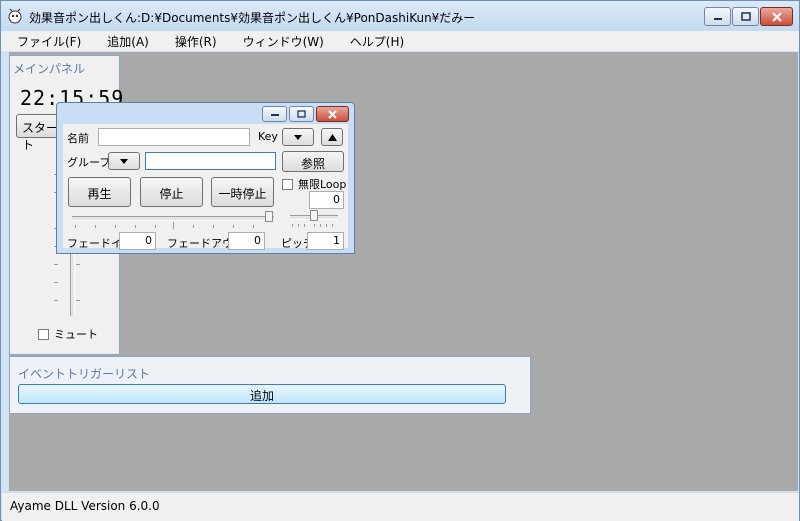 The width and height of the screenshot is (800, 521). Describe the element at coordinates (84, 374) in the screenshot. I see `event-panel-caption: イベントトリガーリスト` at that location.